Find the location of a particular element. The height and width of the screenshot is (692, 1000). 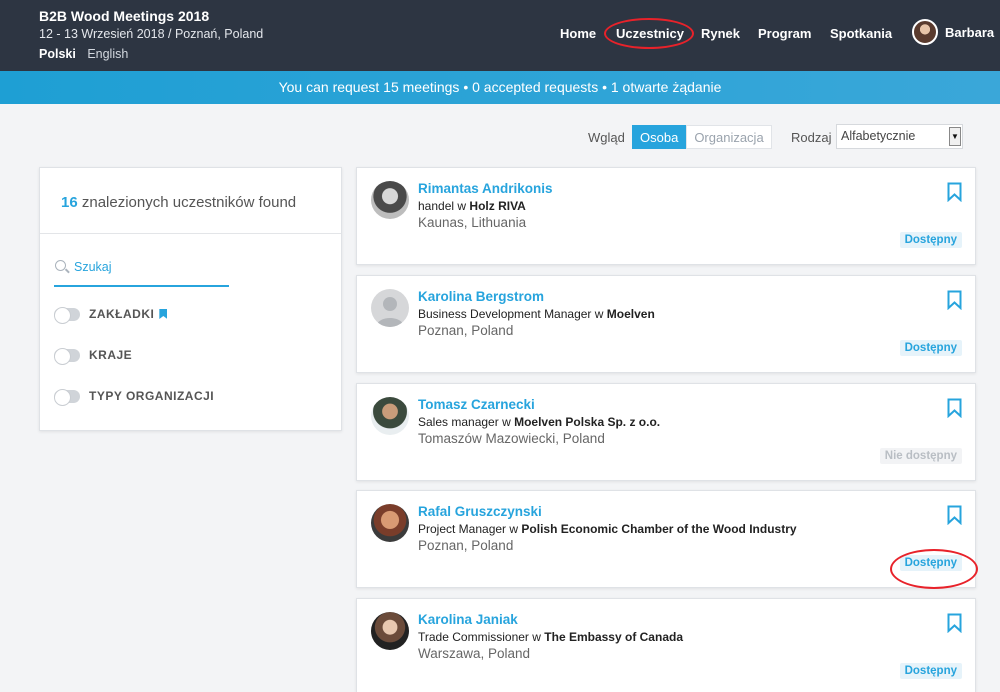

search-box is located at coordinates (141, 269).